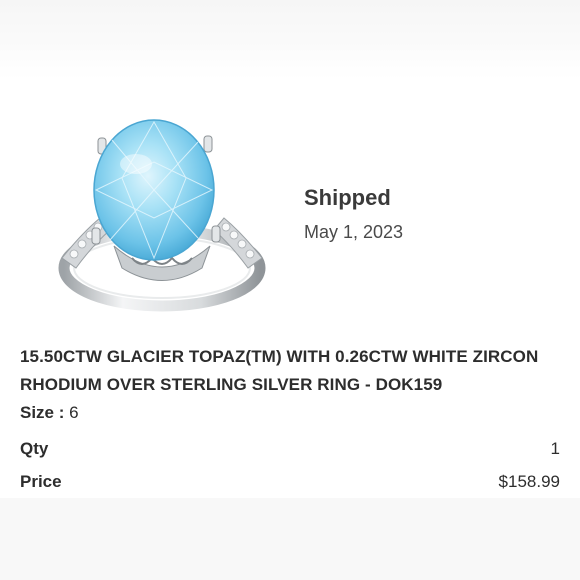  Describe the element at coordinates (163, 216) in the screenshot. I see `ring-image` at that location.